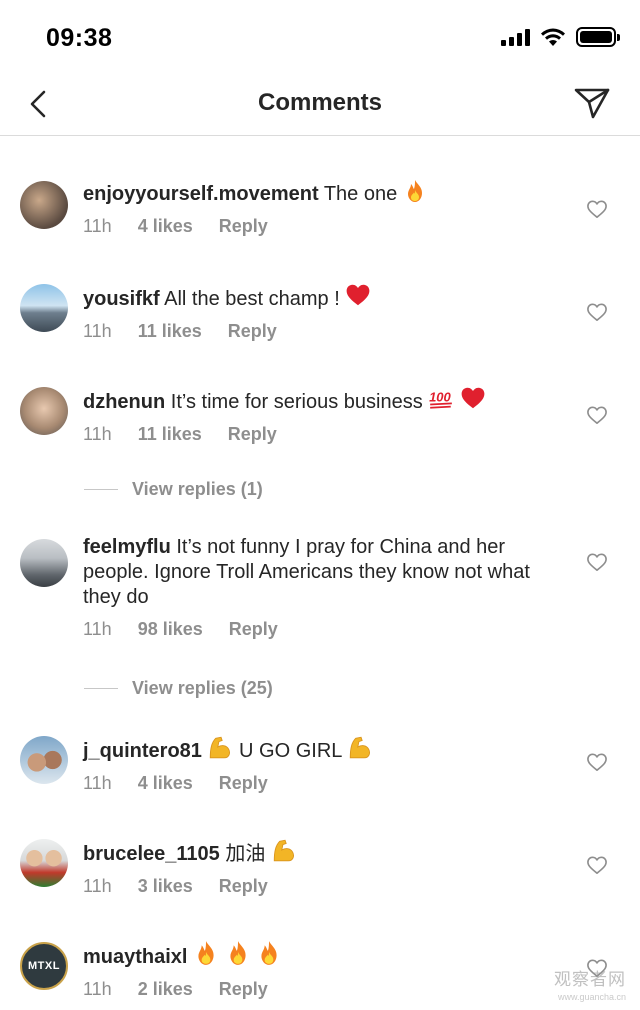 The image size is (640, 1010). What do you see at coordinates (245, 854) in the screenshot?
I see `comment-message: 加油` at bounding box center [245, 854].